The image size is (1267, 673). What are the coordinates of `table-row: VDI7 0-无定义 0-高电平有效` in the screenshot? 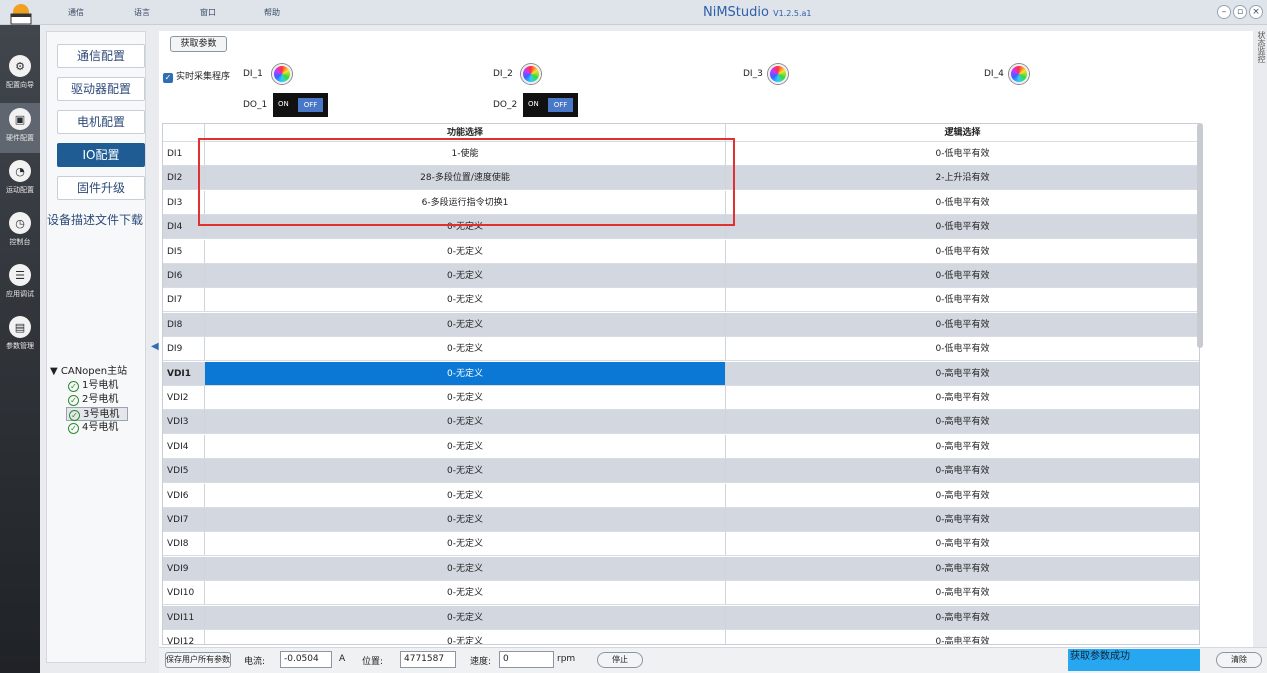 It's located at (681, 520).